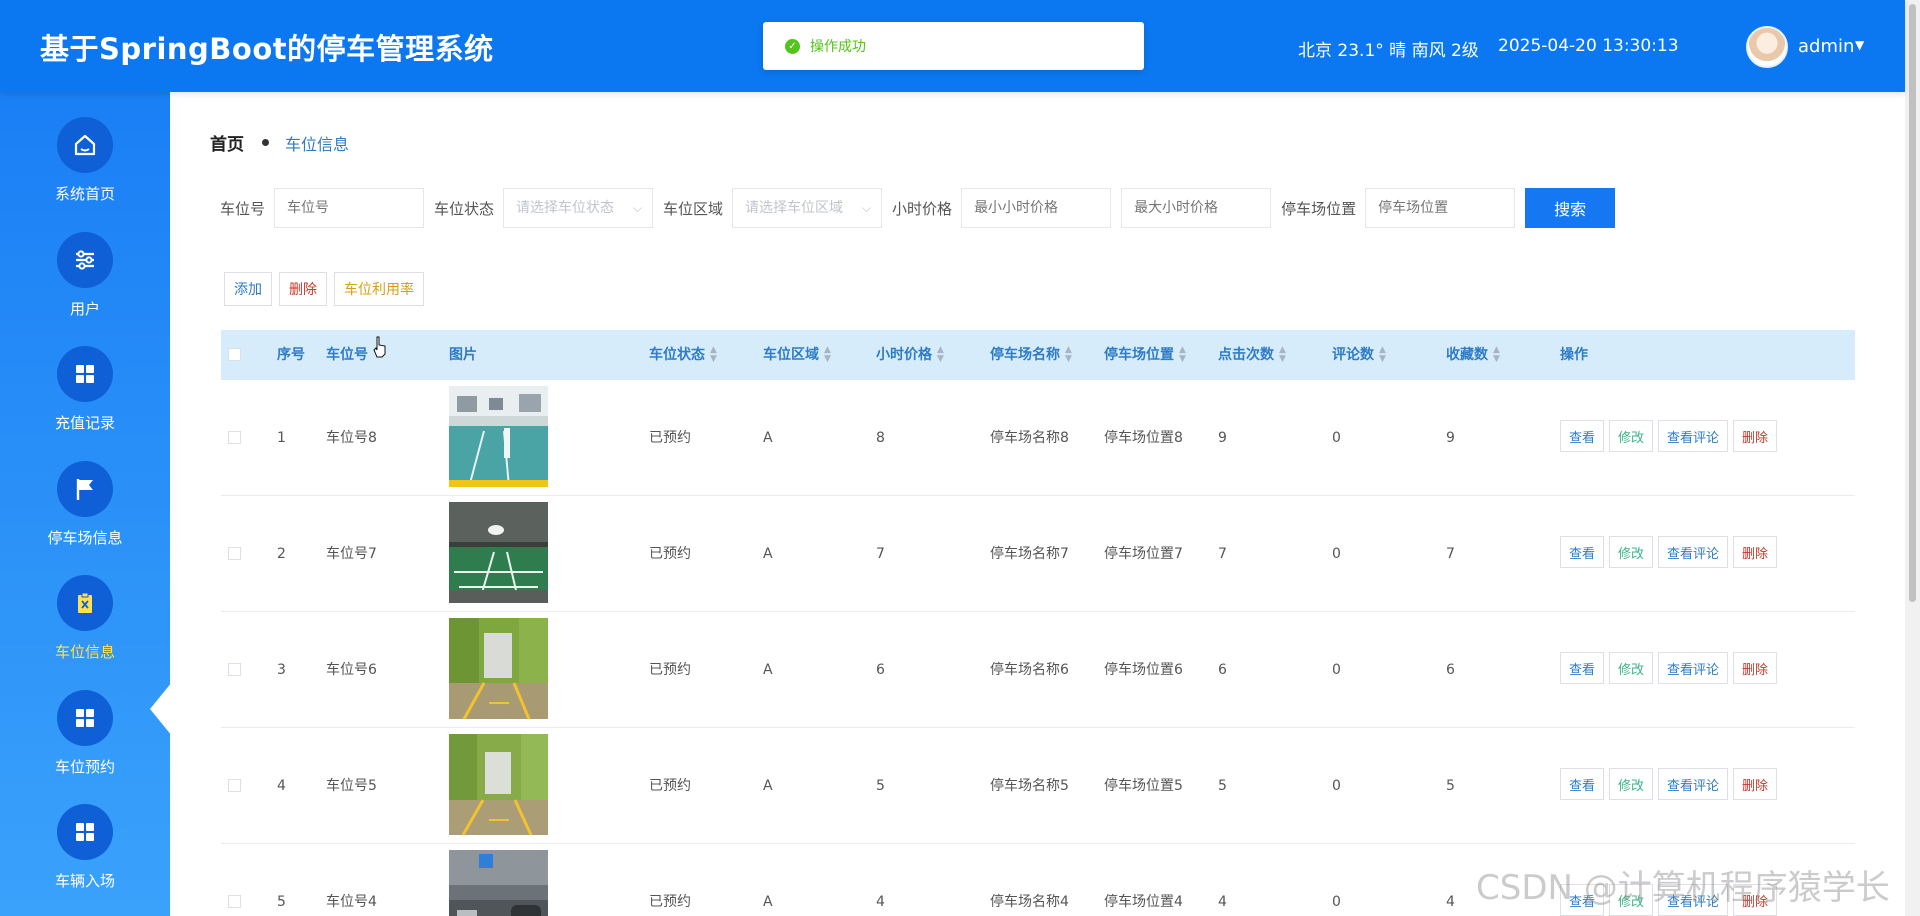  What do you see at coordinates (1025, 355) in the screenshot?
I see `col-lot-name-label: 停车场名称` at bounding box center [1025, 355].